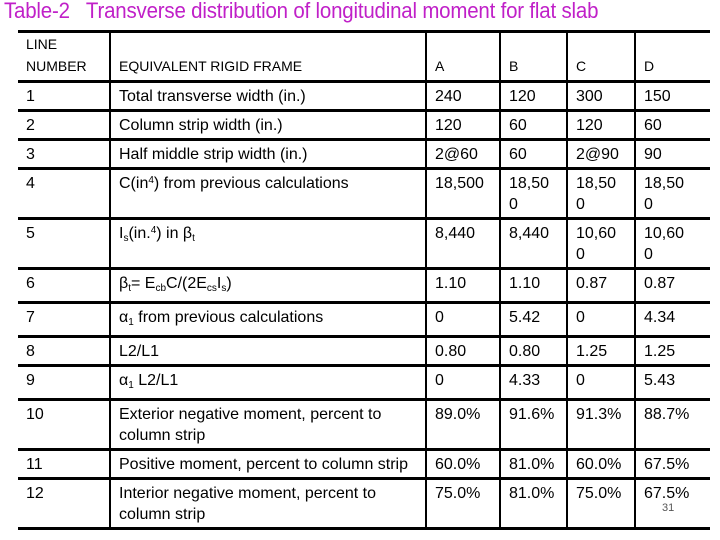  I want to click on cell-d: 90, so click(672, 153).